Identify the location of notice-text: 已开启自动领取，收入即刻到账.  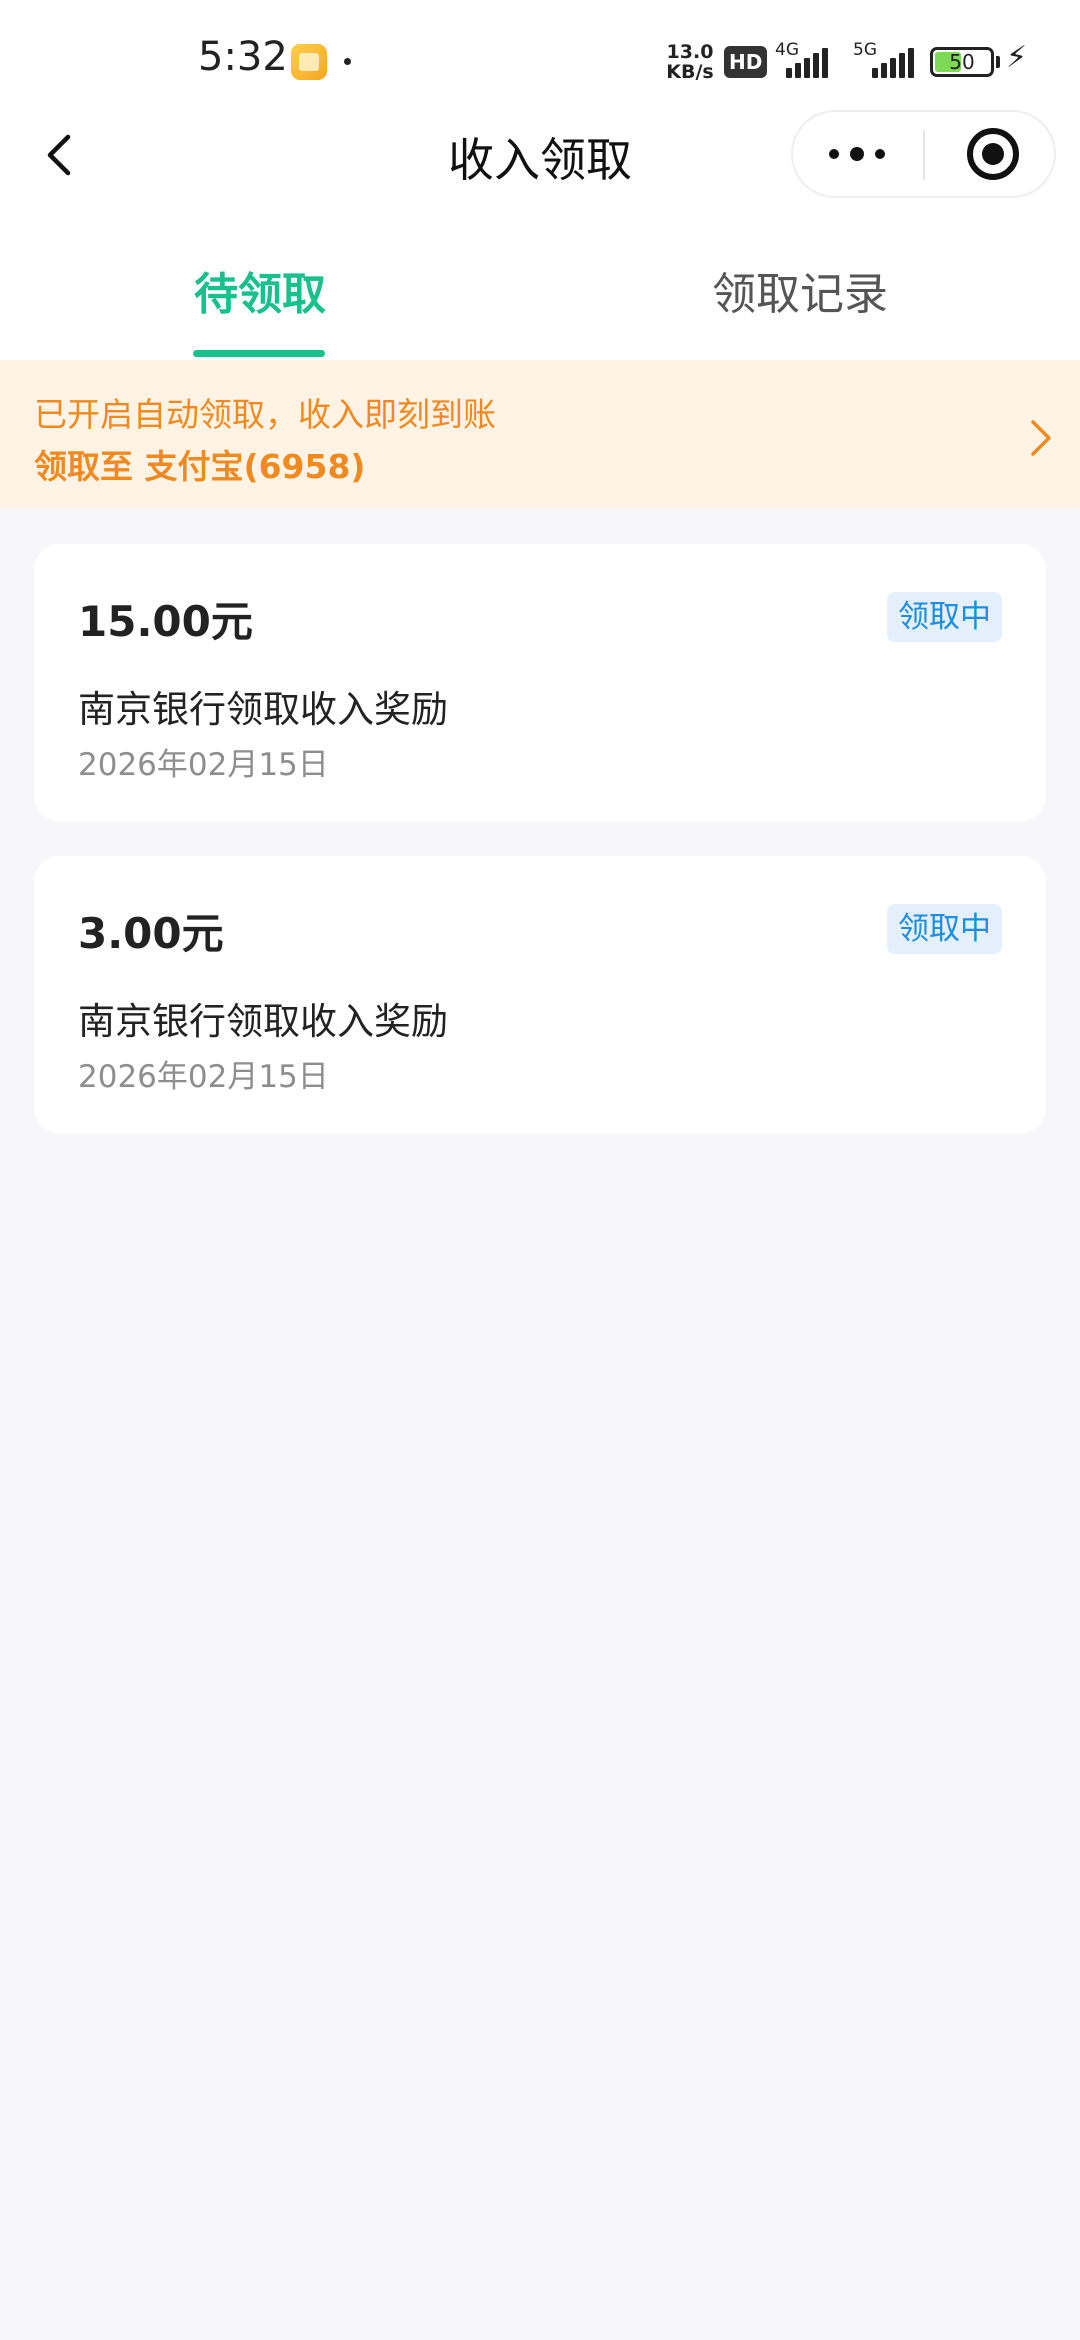
(265, 414).